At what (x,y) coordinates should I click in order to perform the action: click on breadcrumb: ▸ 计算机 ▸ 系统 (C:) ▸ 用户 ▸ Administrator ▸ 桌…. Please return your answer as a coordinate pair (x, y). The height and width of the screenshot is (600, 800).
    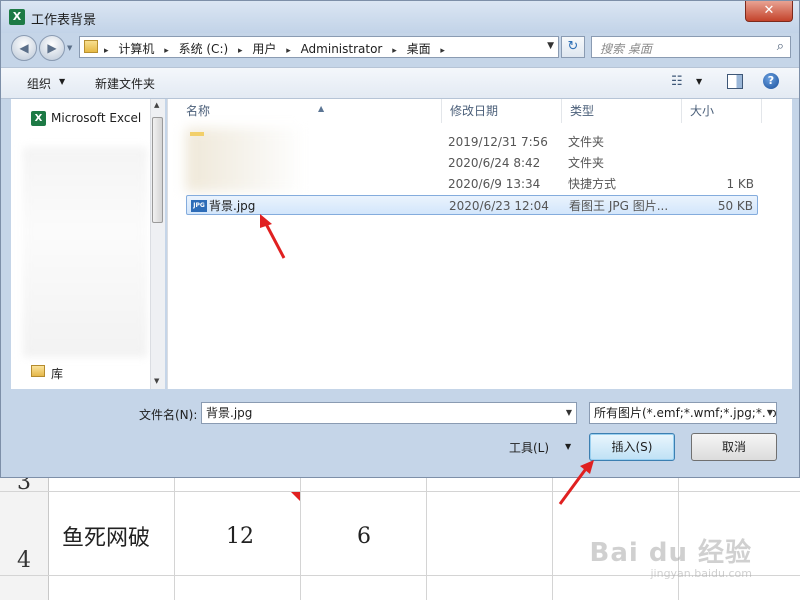
    Looking at the image, I should click on (274, 49).